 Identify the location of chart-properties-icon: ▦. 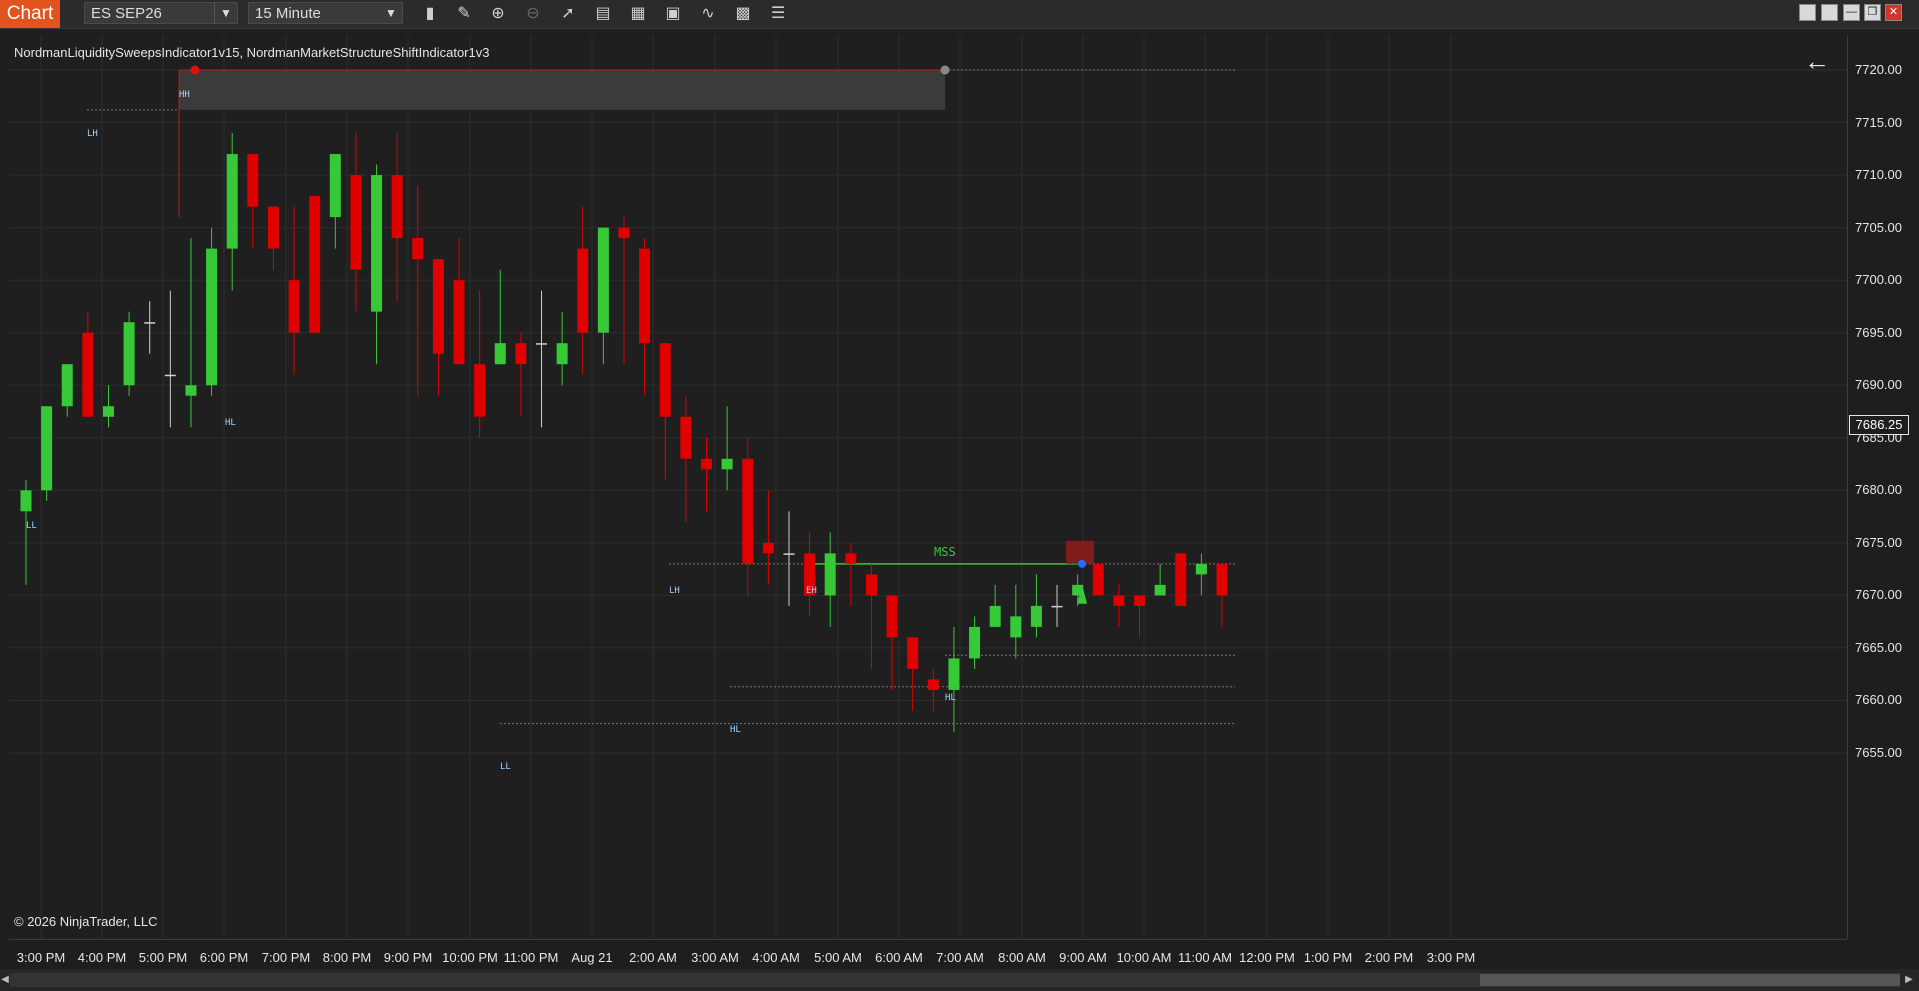
(638, 14).